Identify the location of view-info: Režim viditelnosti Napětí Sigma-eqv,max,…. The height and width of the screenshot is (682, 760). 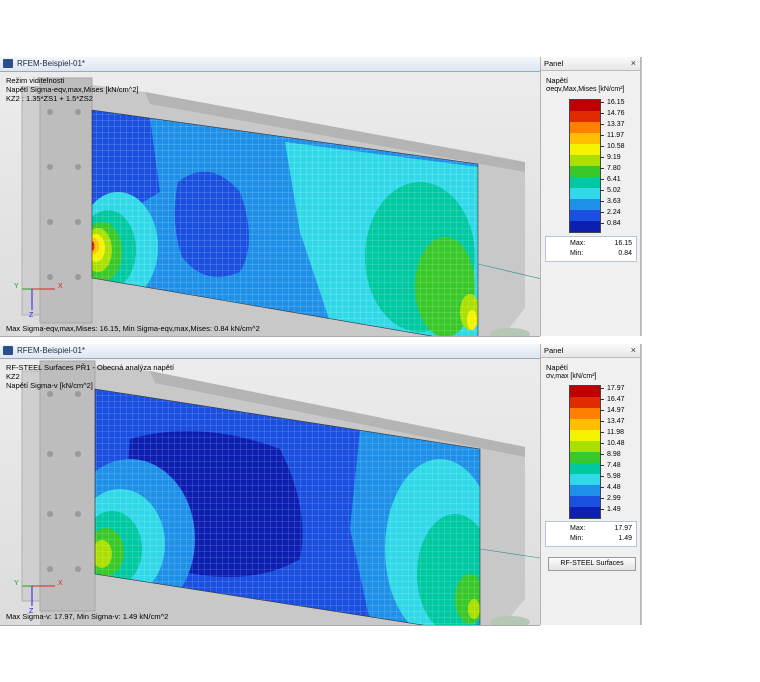
(72, 89).